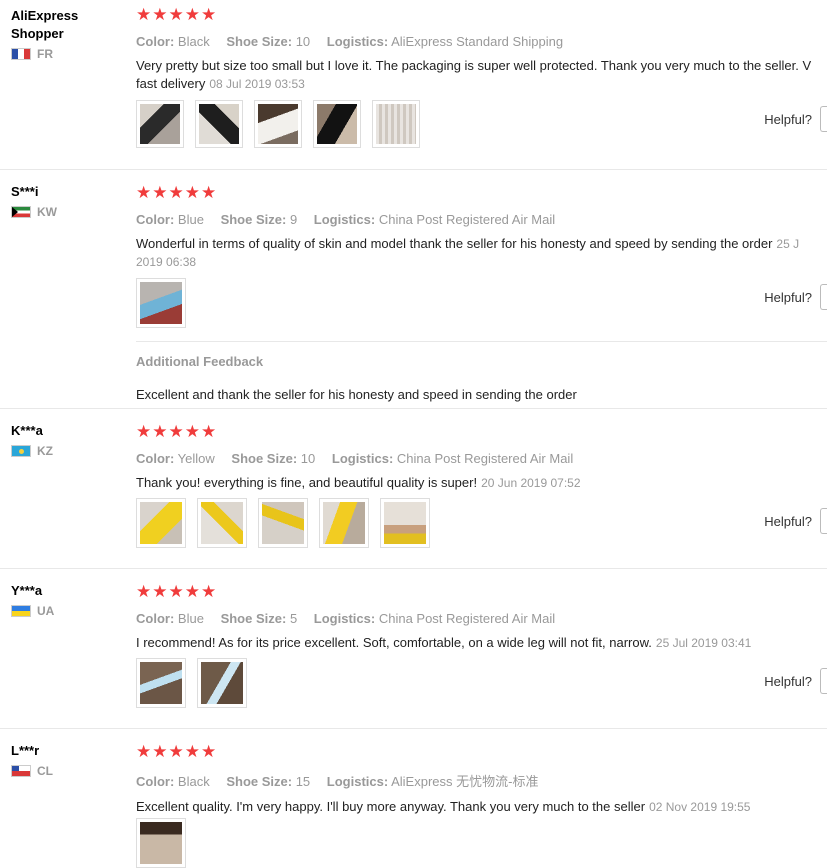 The width and height of the screenshot is (827, 868). What do you see at coordinates (25, 191) in the screenshot?
I see `reviewer-name: S***i` at bounding box center [25, 191].